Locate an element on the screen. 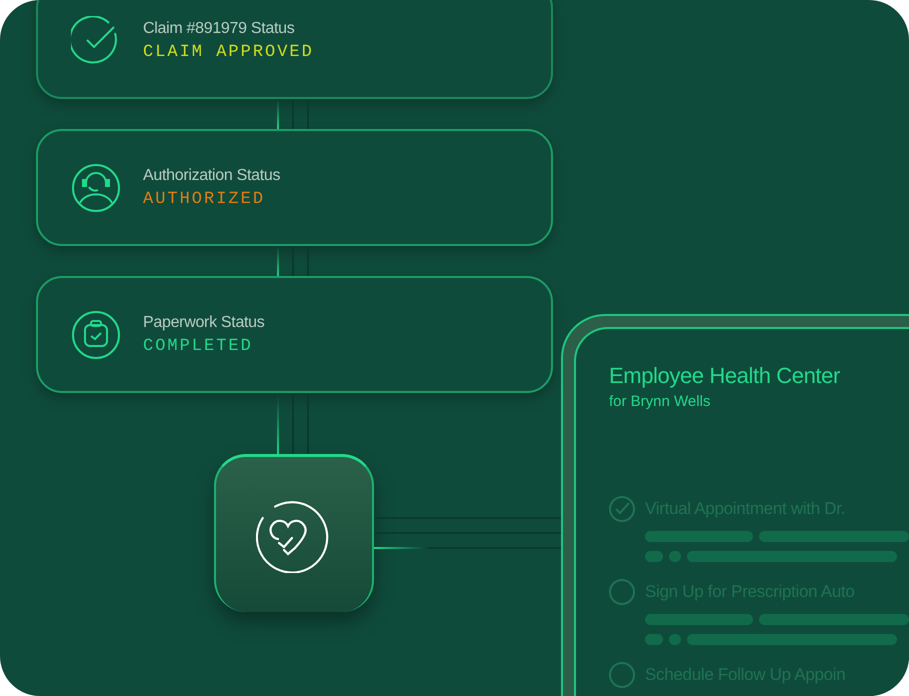  status-title: Paperwork Status is located at coordinates (203, 323).